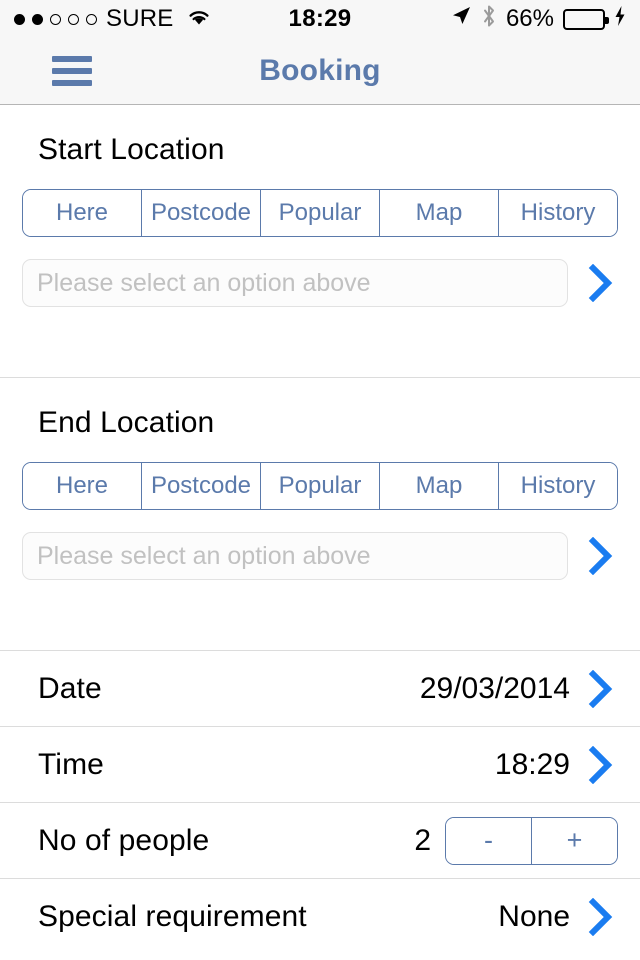  I want to click on segment-start-here: Here, so click(82, 213).